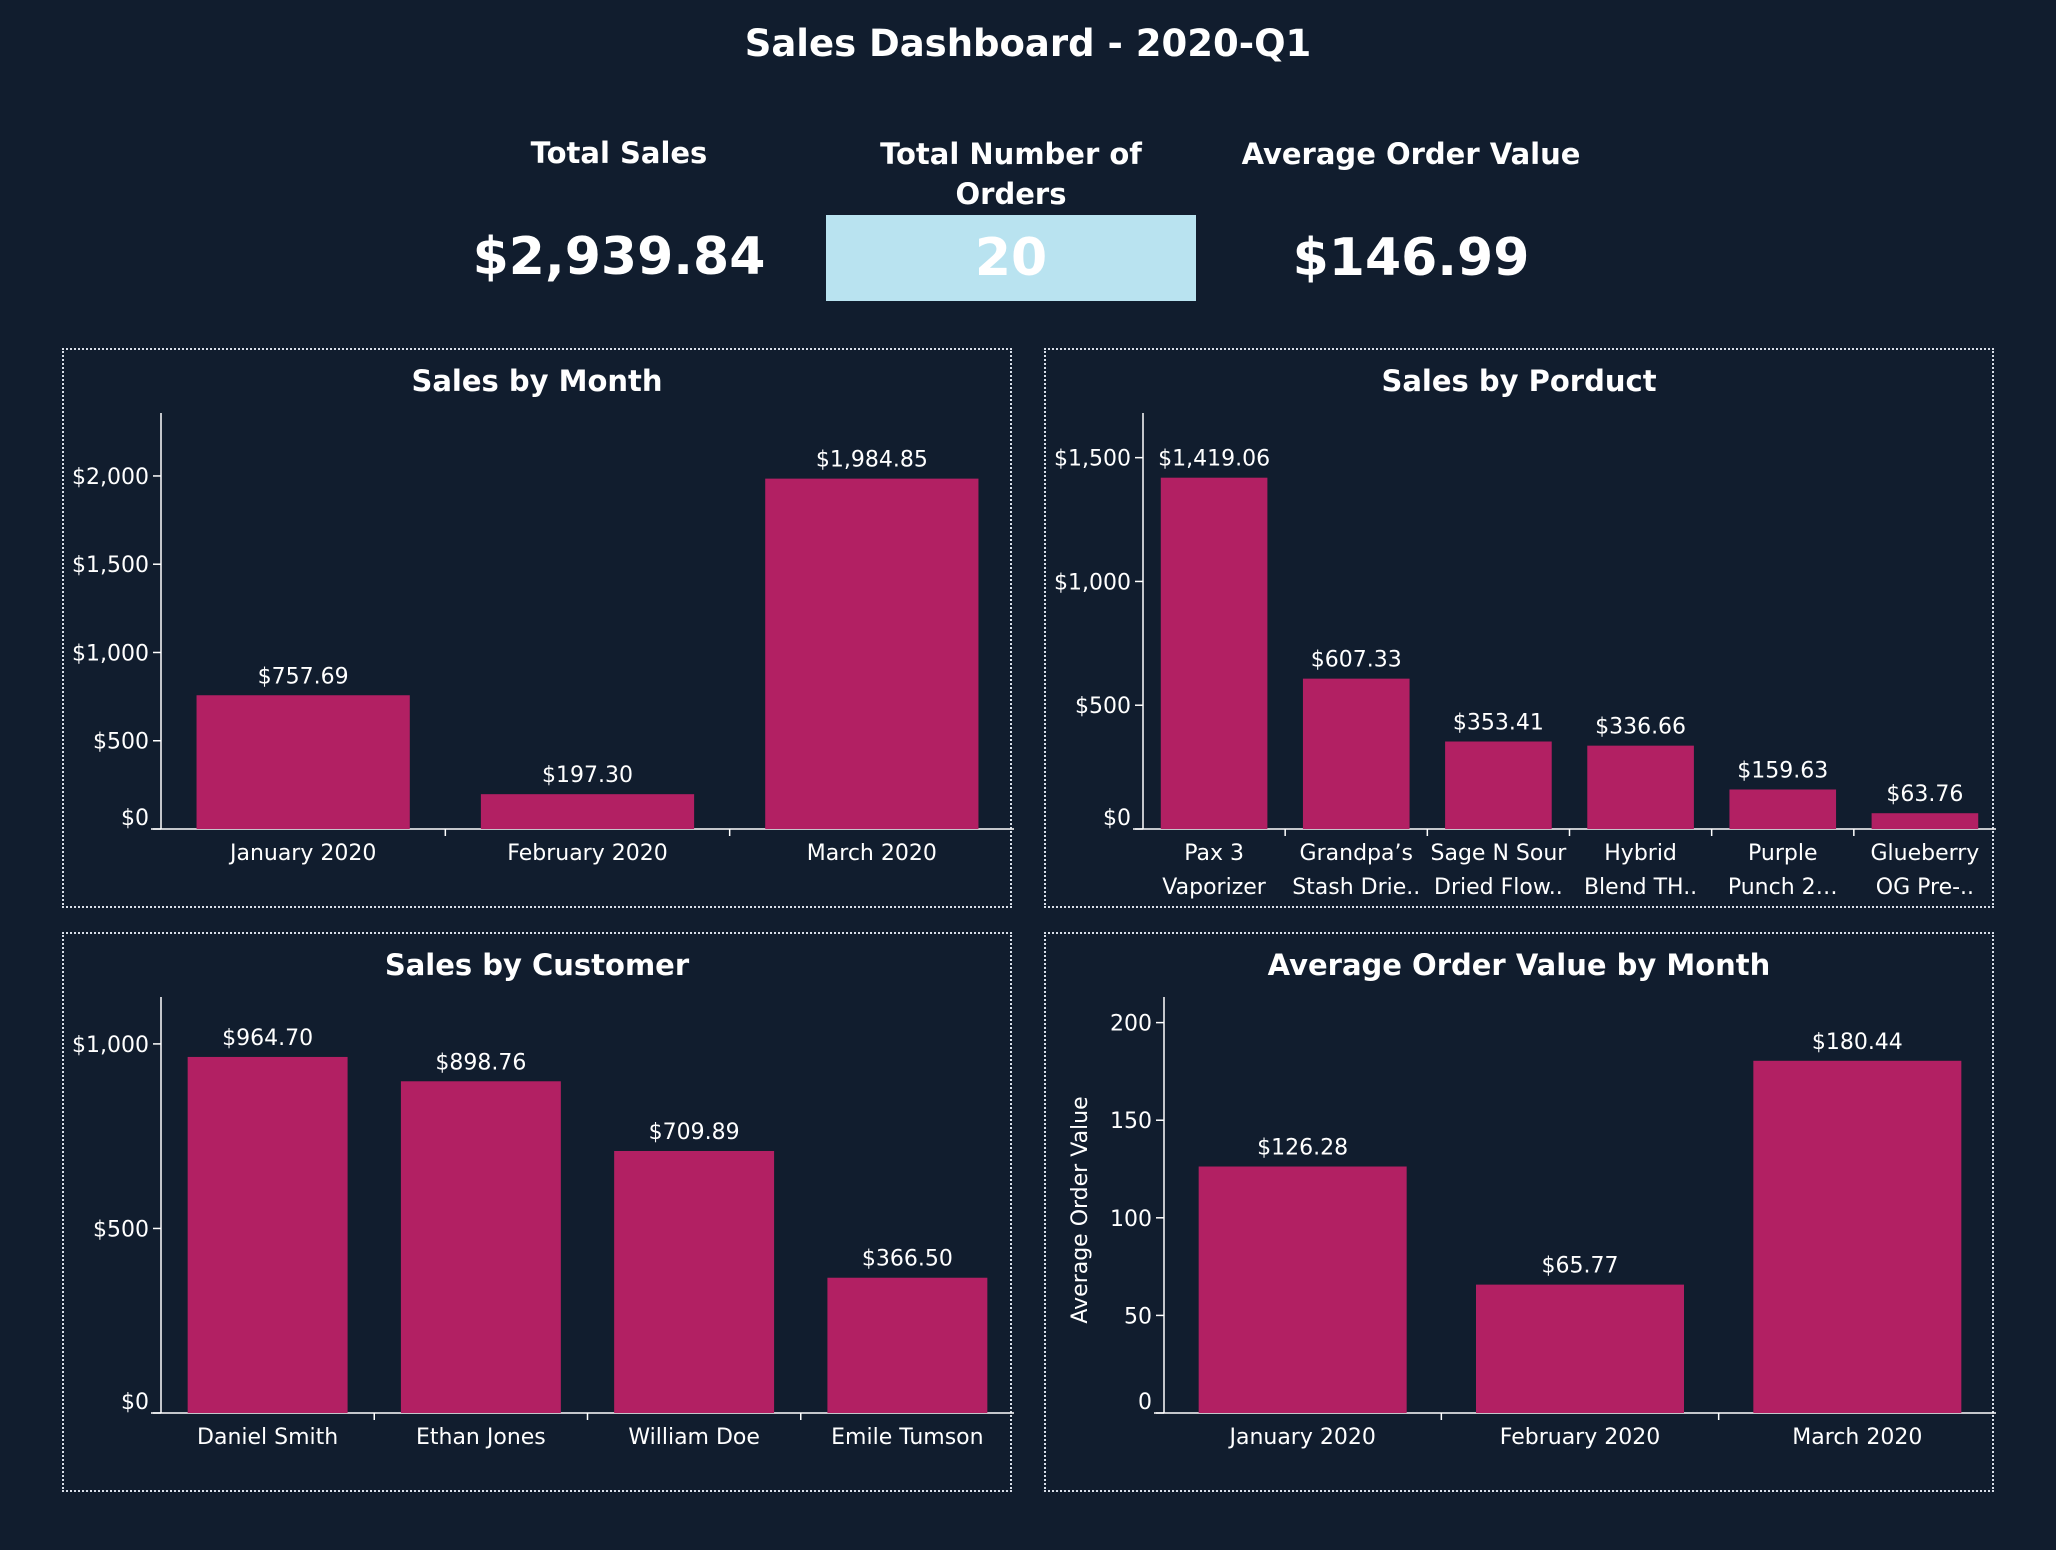  Describe the element at coordinates (1498, 887) in the screenshot. I see `x-tick-label: Dried Flow..` at that location.